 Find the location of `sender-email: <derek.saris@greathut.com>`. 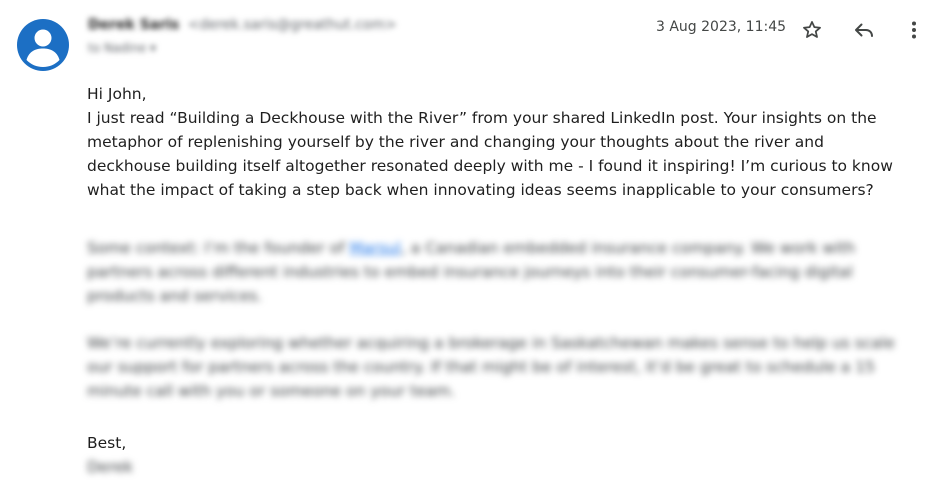

sender-email: <derek.saris@greathut.com> is located at coordinates (292, 25).